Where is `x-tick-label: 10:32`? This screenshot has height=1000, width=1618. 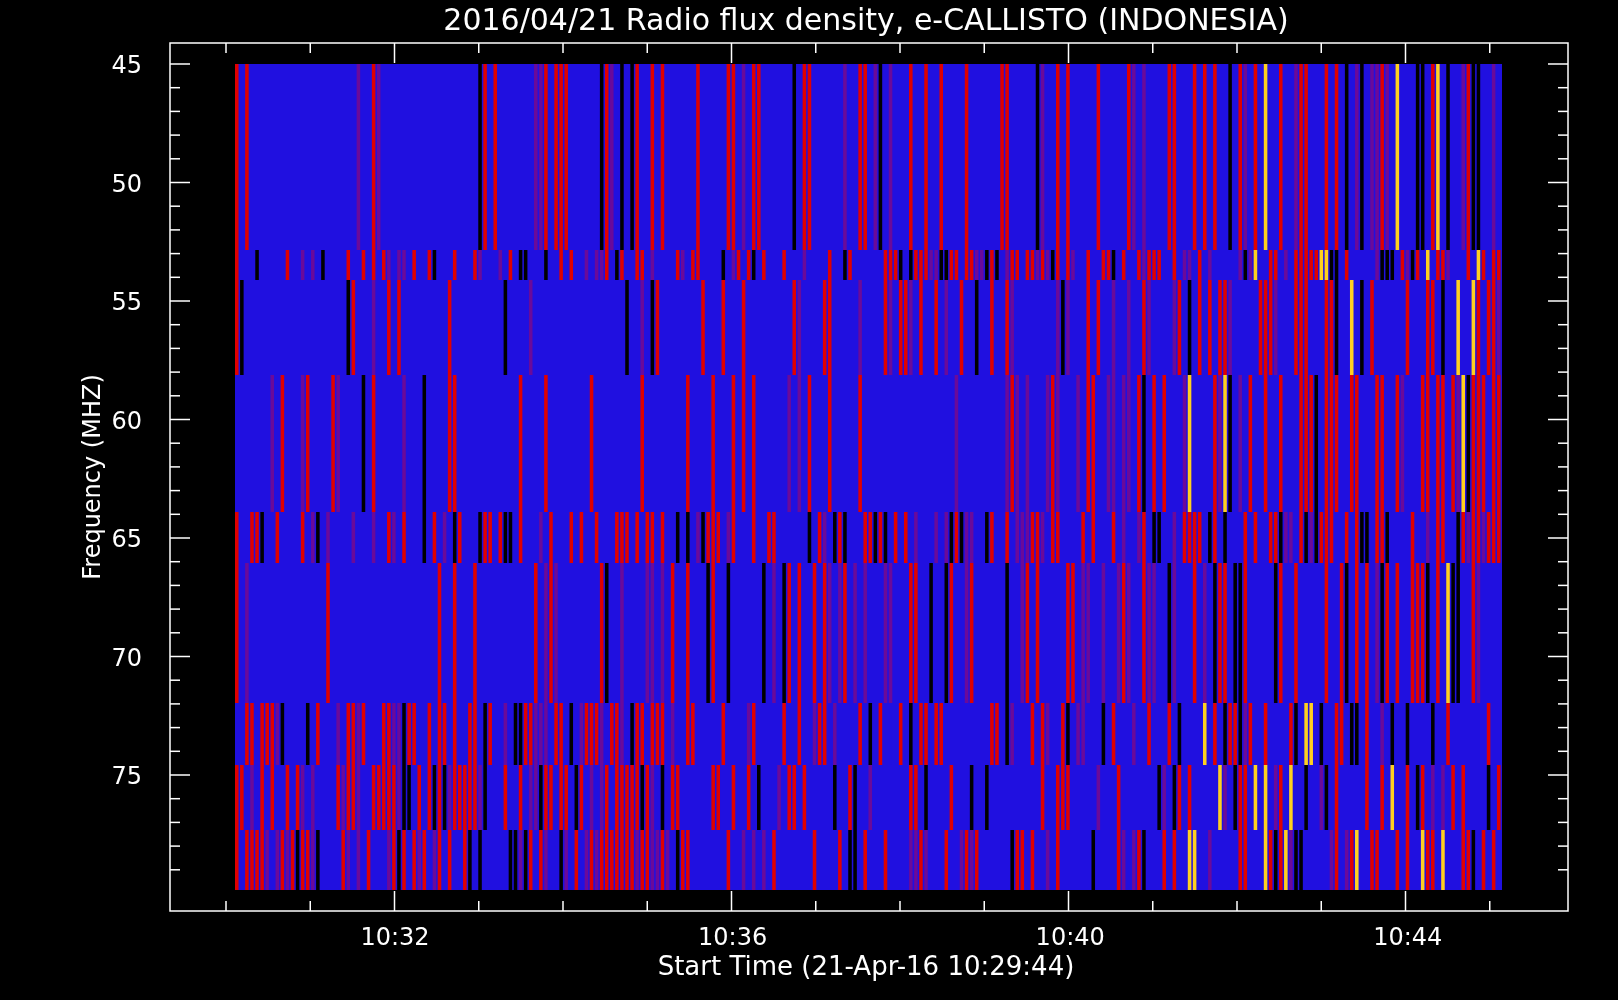 x-tick-label: 10:32 is located at coordinates (395, 937).